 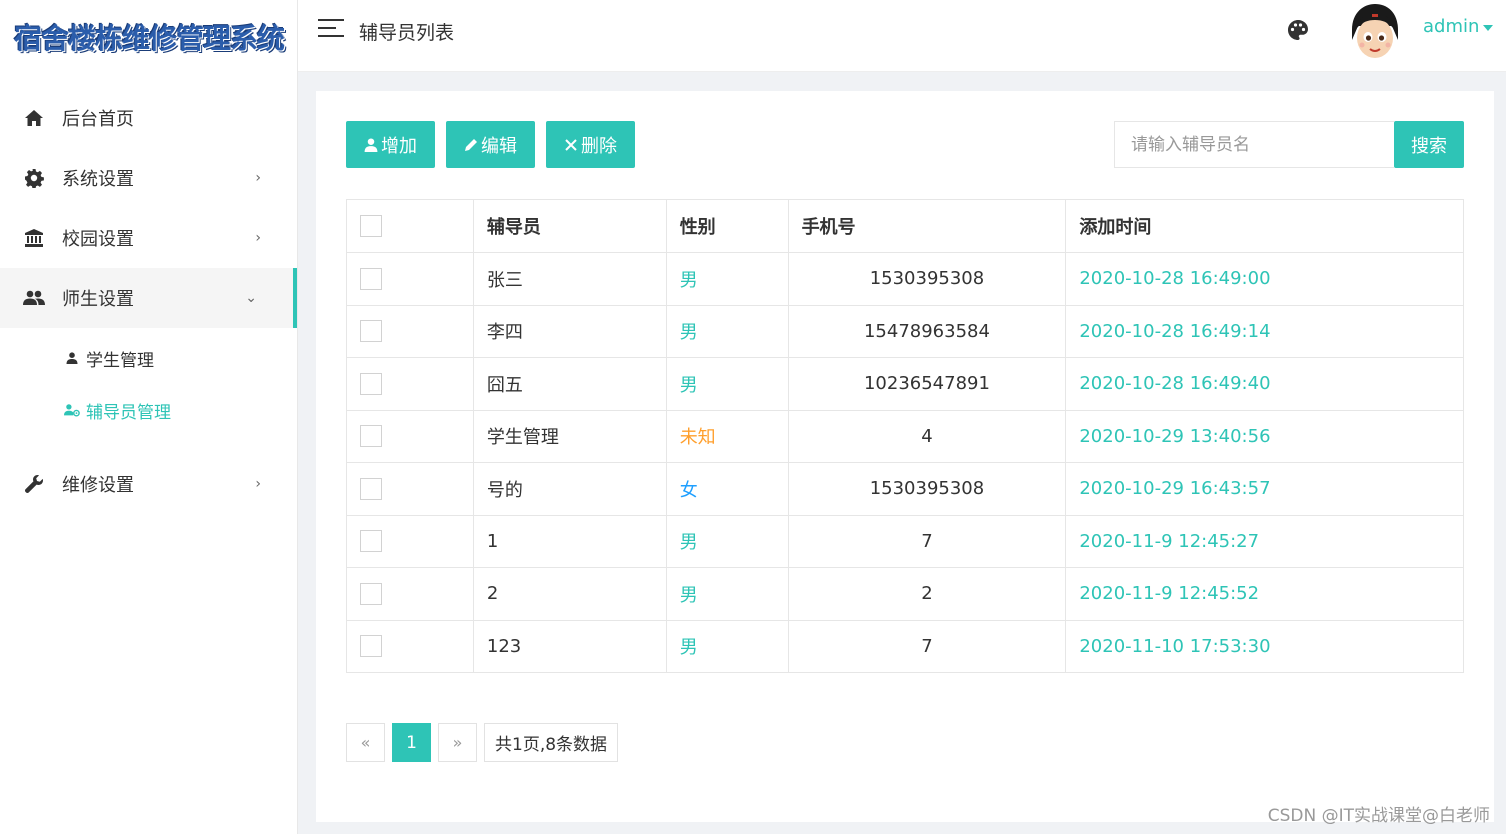 I want to click on table-row: 2 男 2 2020-11-9 12:45:52, so click(x=905, y=594).